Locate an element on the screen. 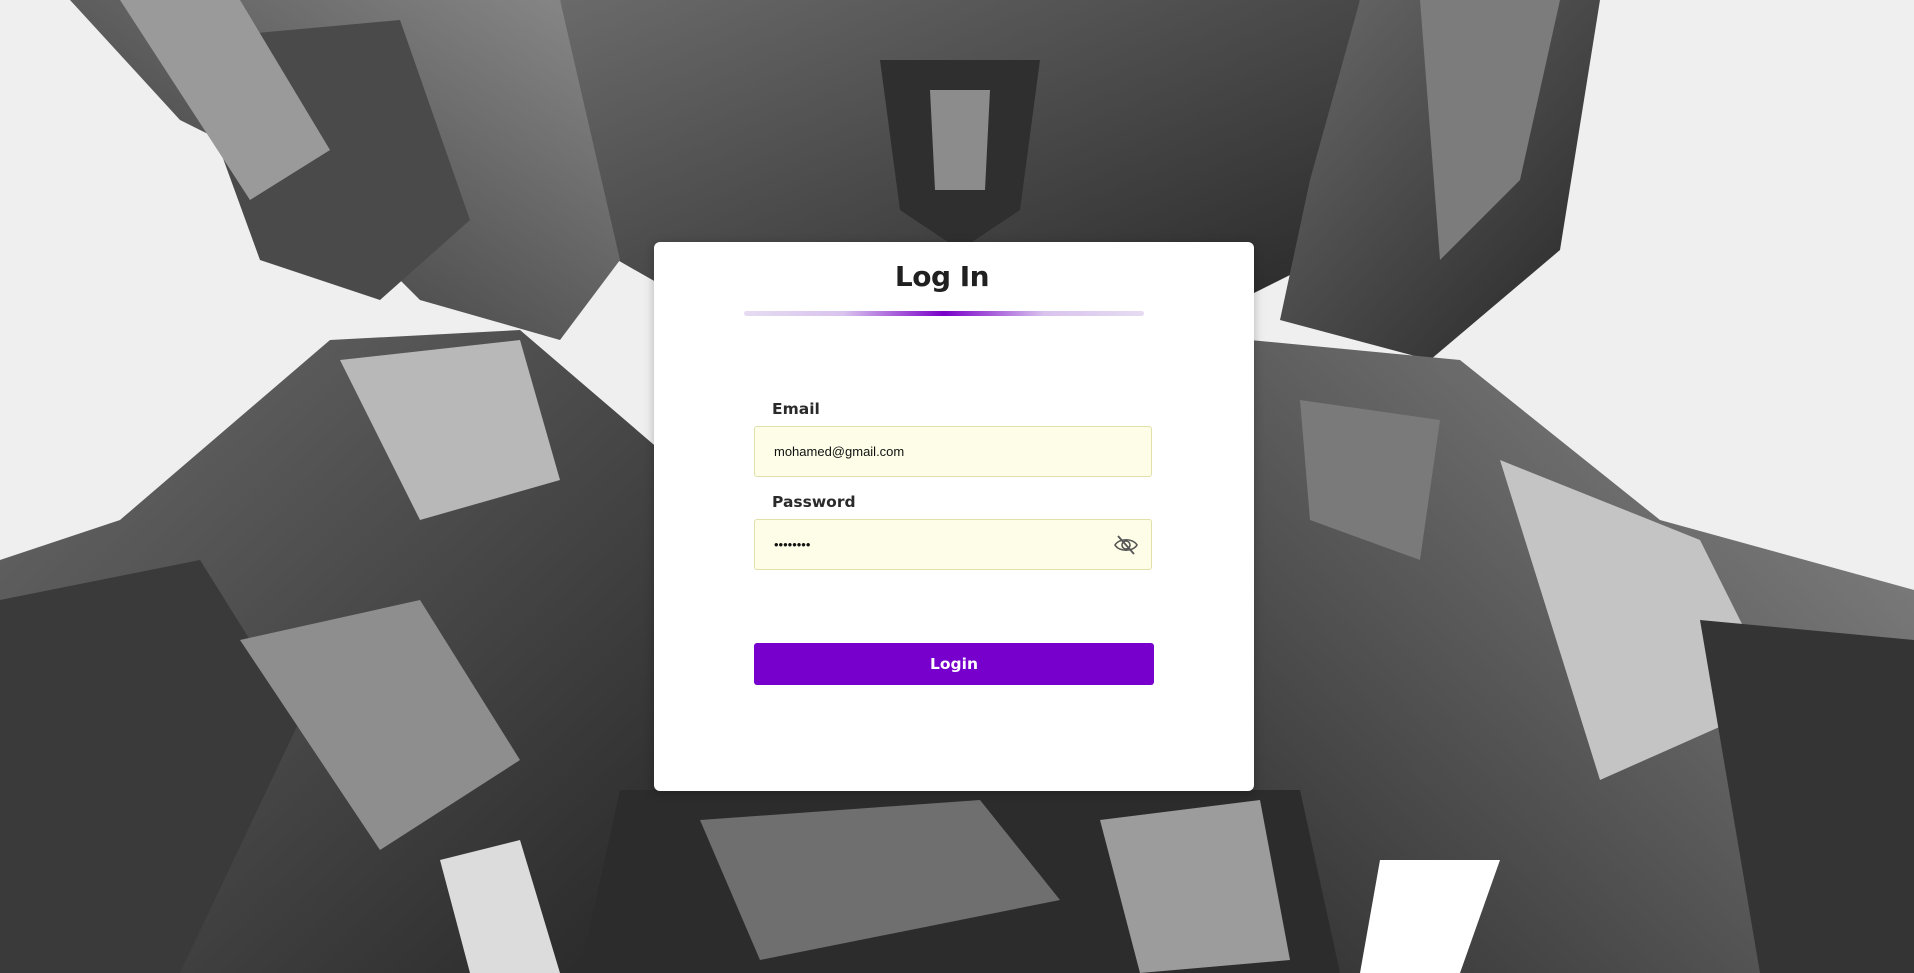 Image resolution: width=1914 pixels, height=973 pixels. title-underline is located at coordinates (944, 313).